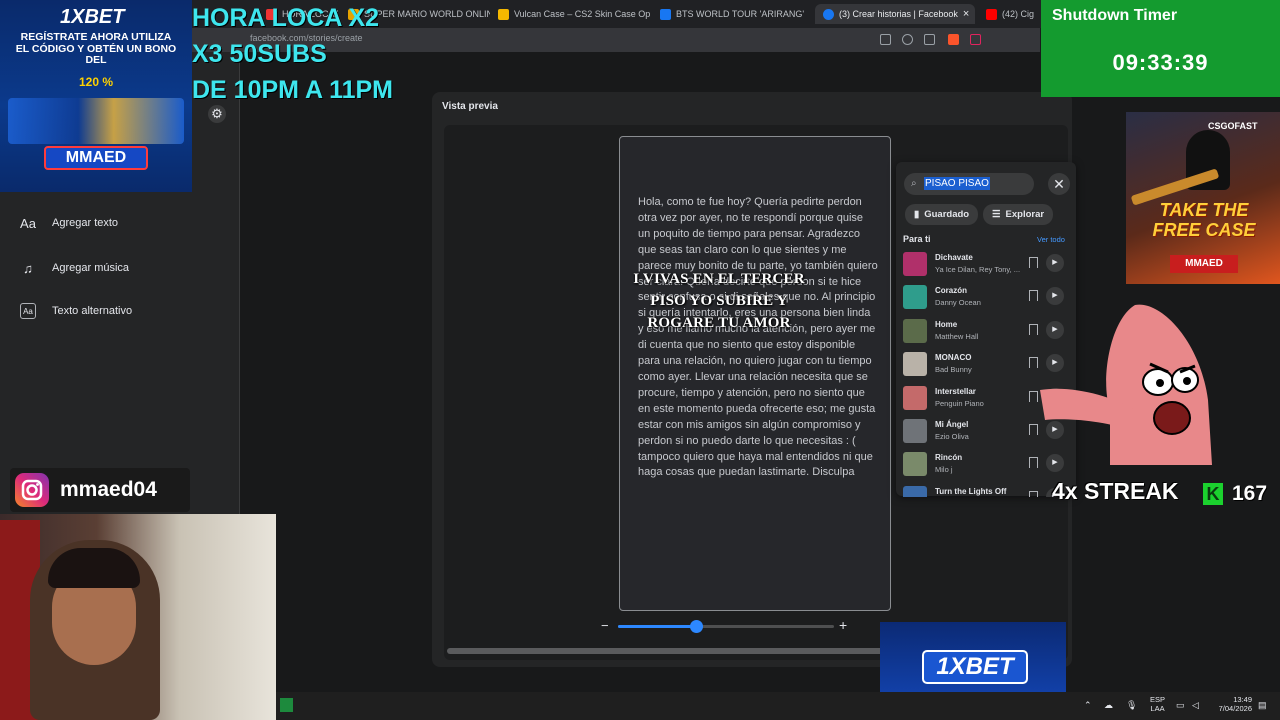  Describe the element at coordinates (108, 489) in the screenshot. I see `instagram-handle: mmaed04` at that location.